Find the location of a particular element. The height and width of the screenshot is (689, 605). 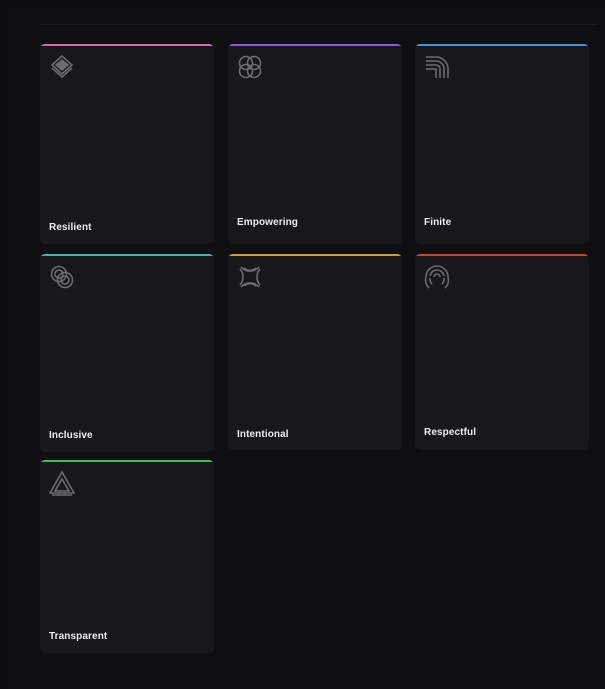

card-intentional: Intentional is located at coordinates (315, 352).